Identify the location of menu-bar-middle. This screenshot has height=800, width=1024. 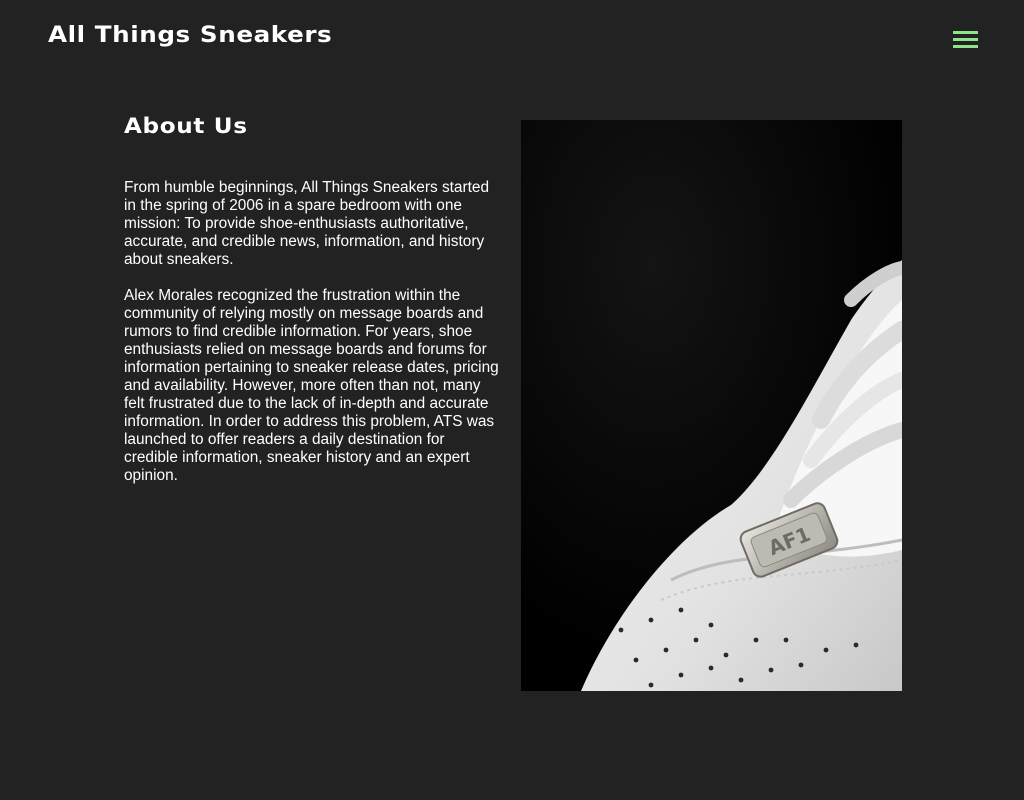
(965, 39).